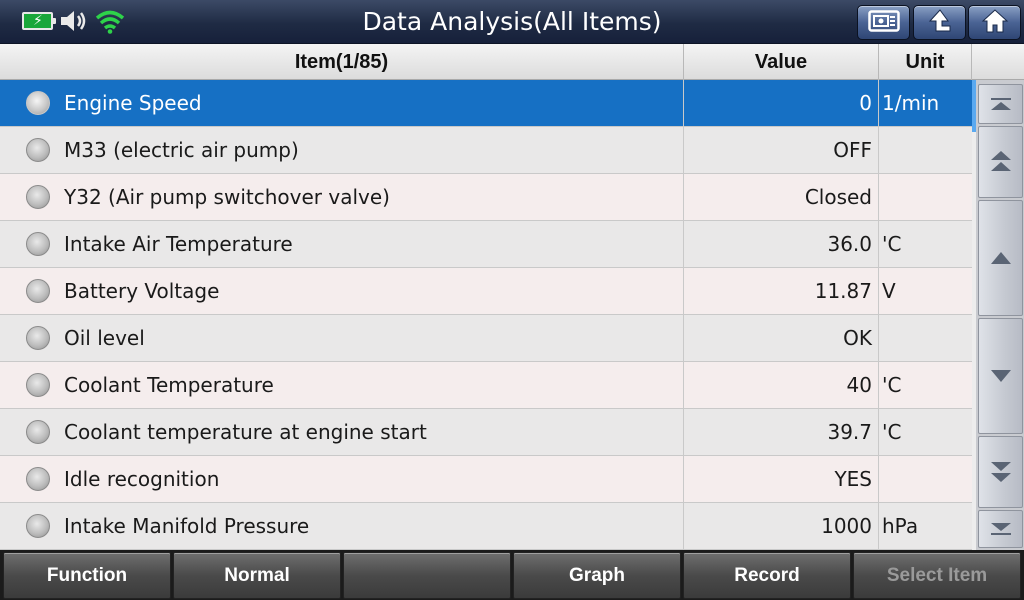  Describe the element at coordinates (342, 150) in the screenshot. I see `item-name: M33 (electric air pump)` at that location.